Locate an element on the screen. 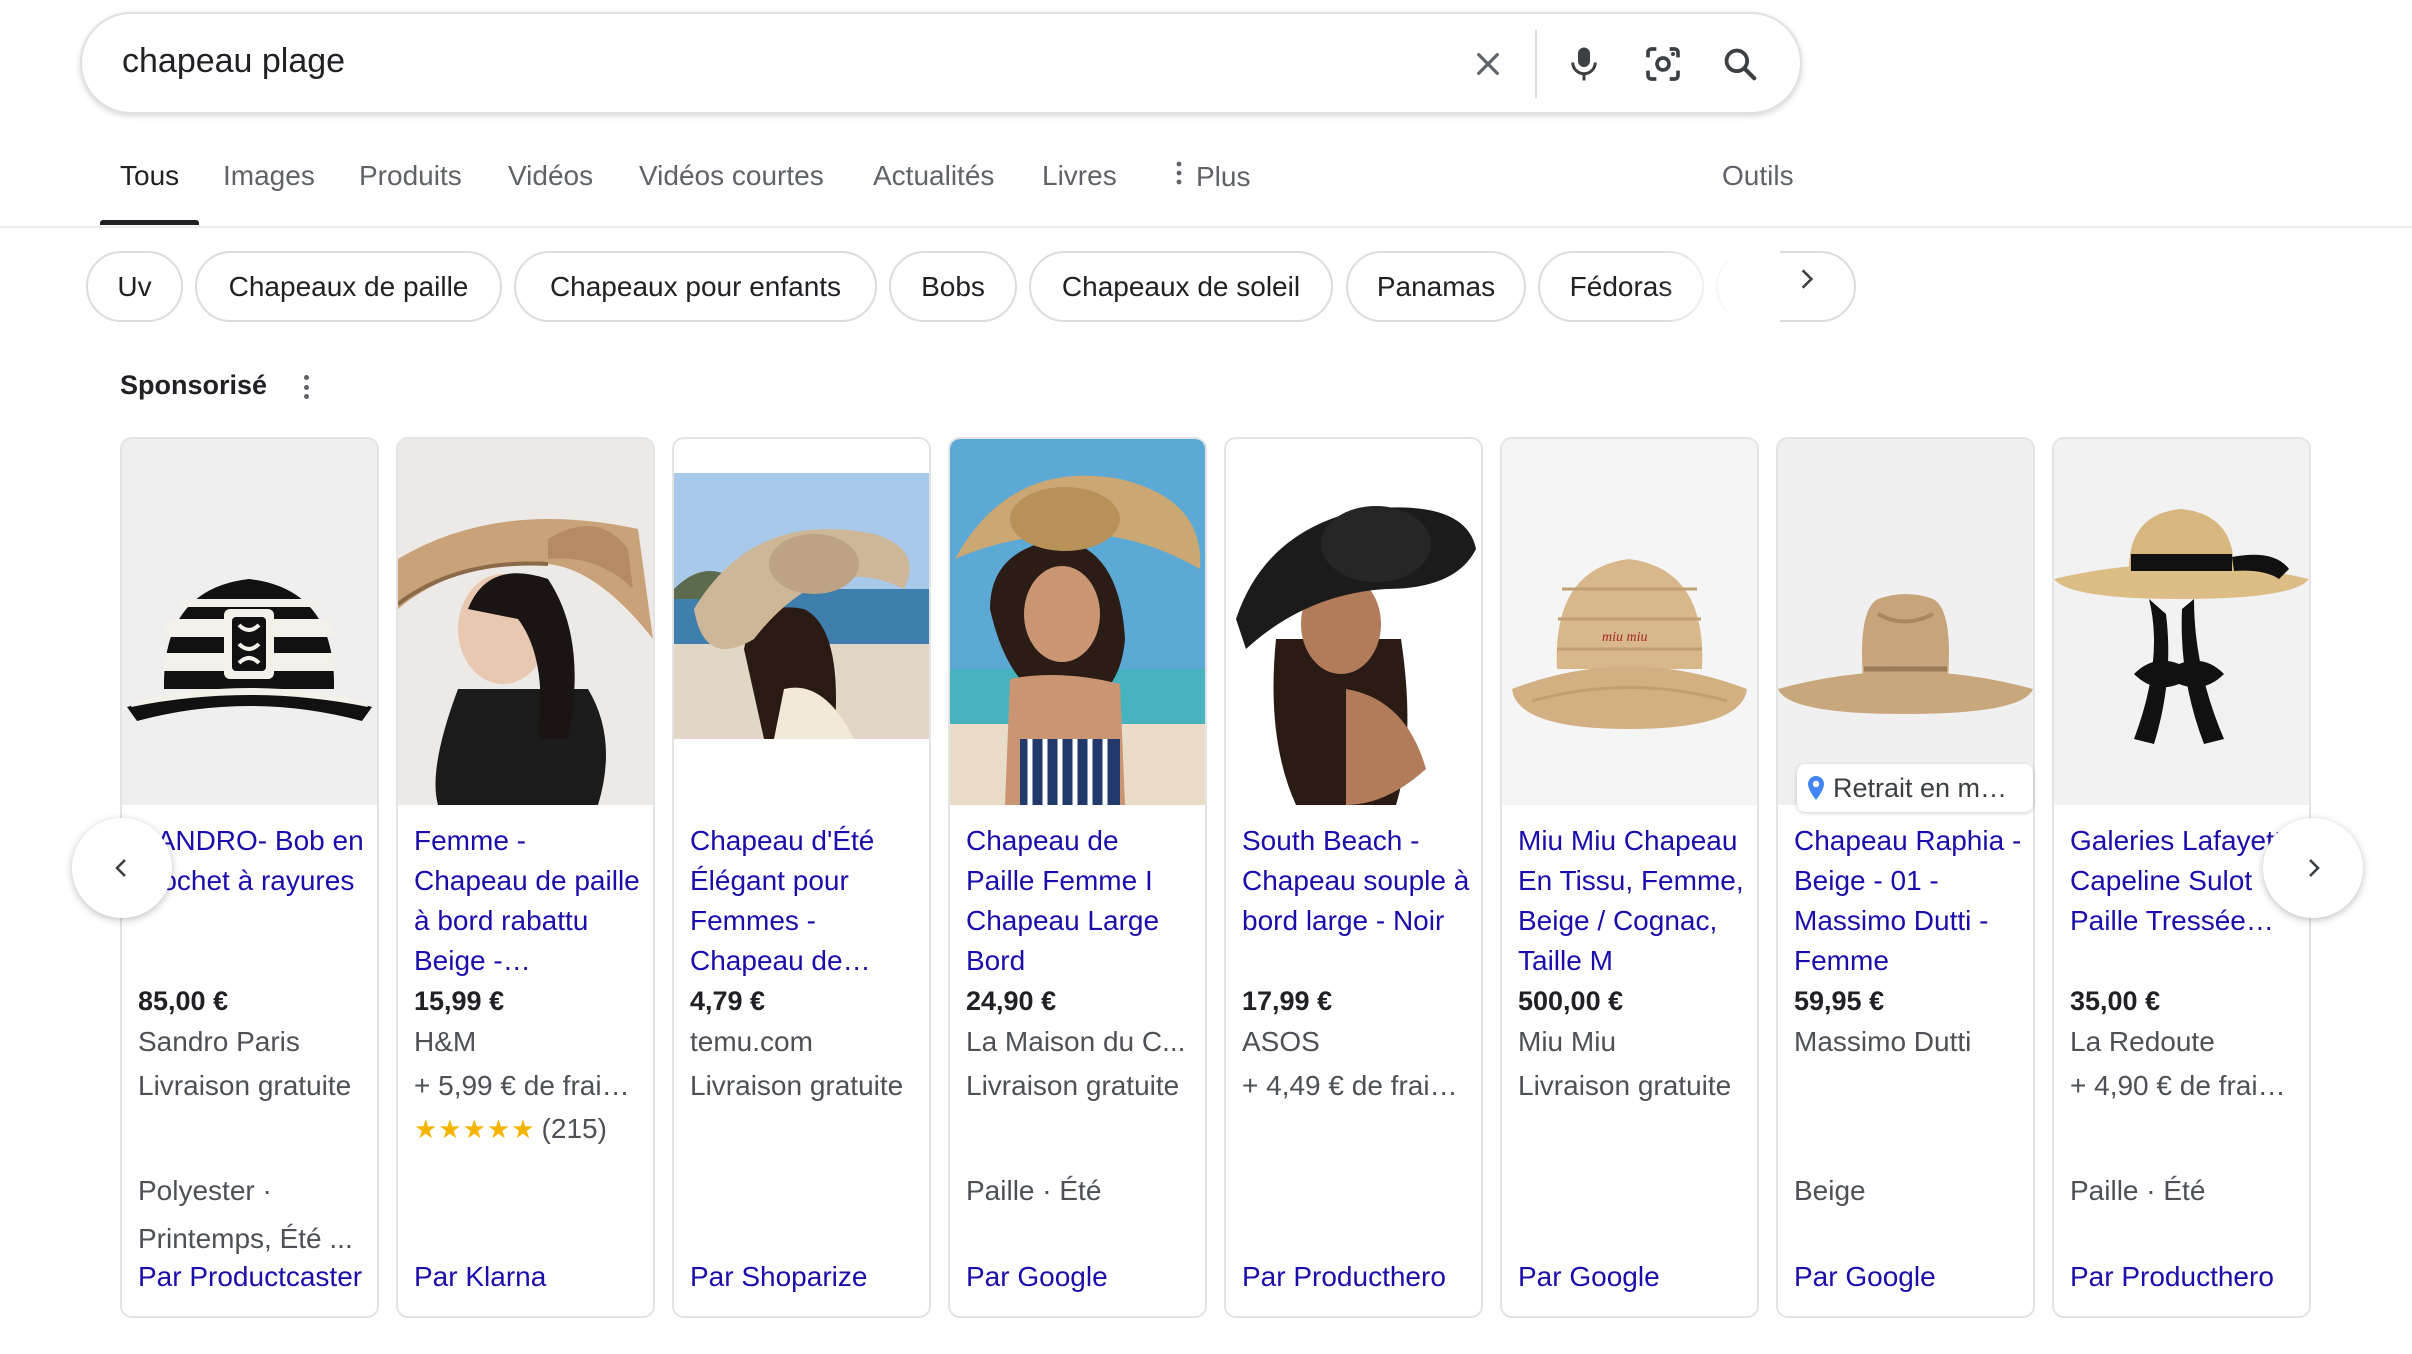  product-store: Sandro Paris is located at coordinates (219, 1041).